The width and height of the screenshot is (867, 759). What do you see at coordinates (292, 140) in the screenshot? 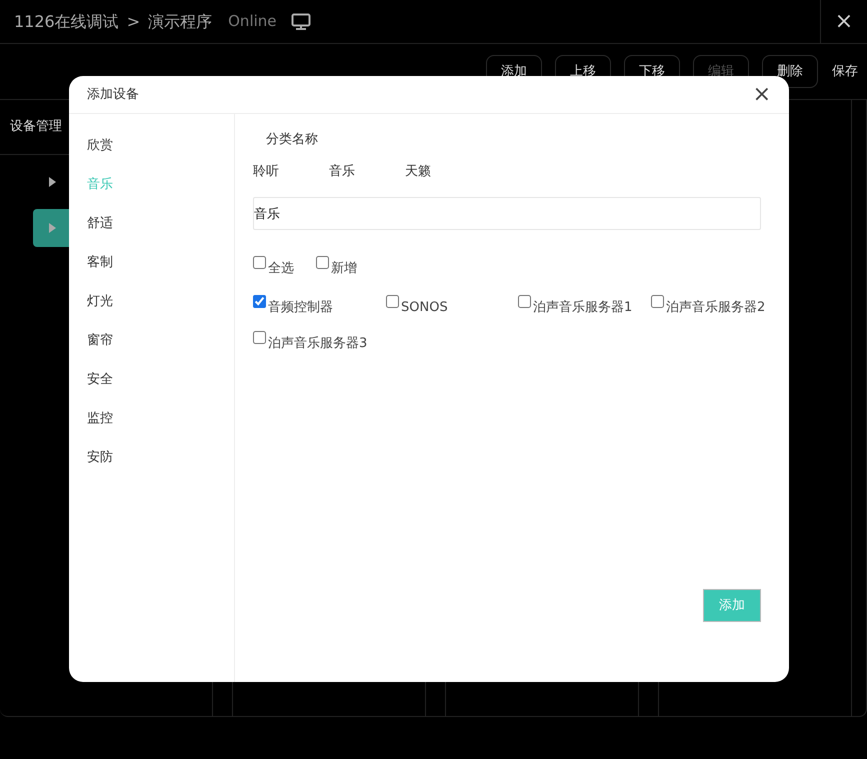
I see `field-label: 分类名称` at bounding box center [292, 140].